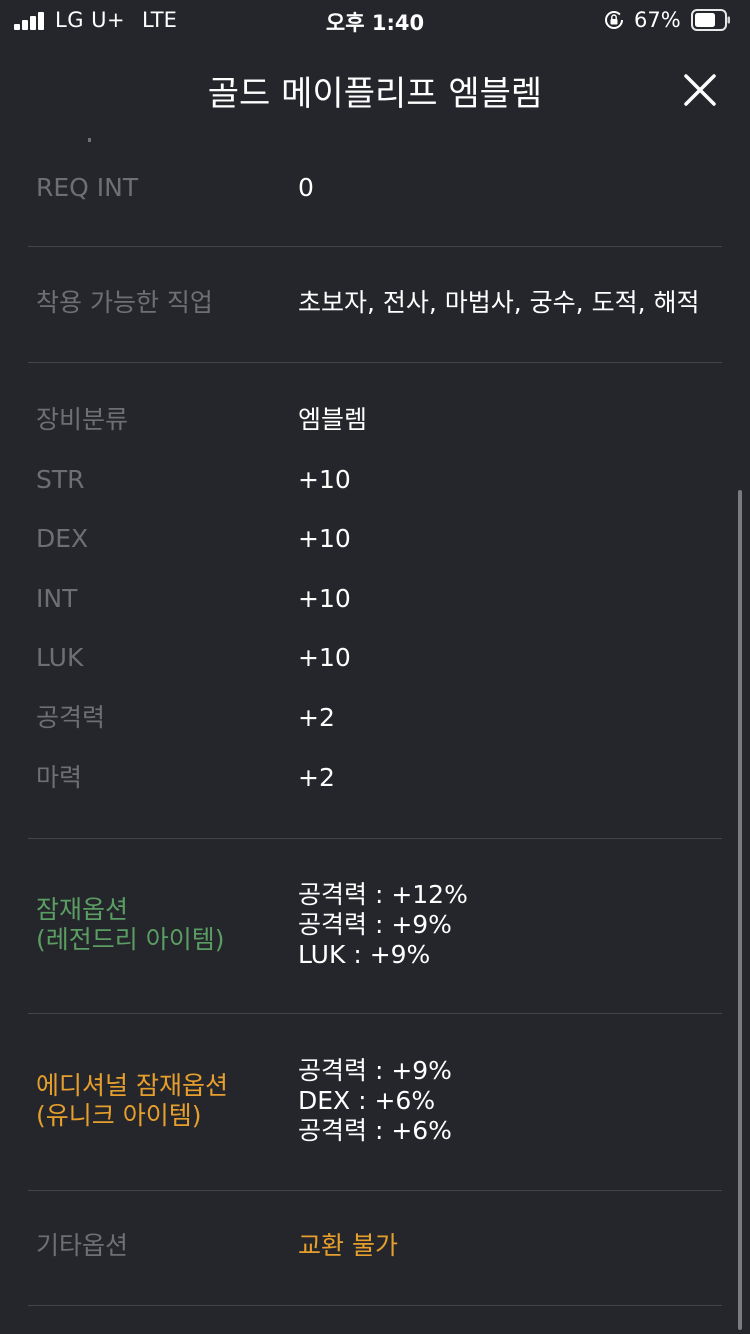 The height and width of the screenshot is (1334, 750). Describe the element at coordinates (71, 717) in the screenshot. I see `stat-label: 공격력` at that location.